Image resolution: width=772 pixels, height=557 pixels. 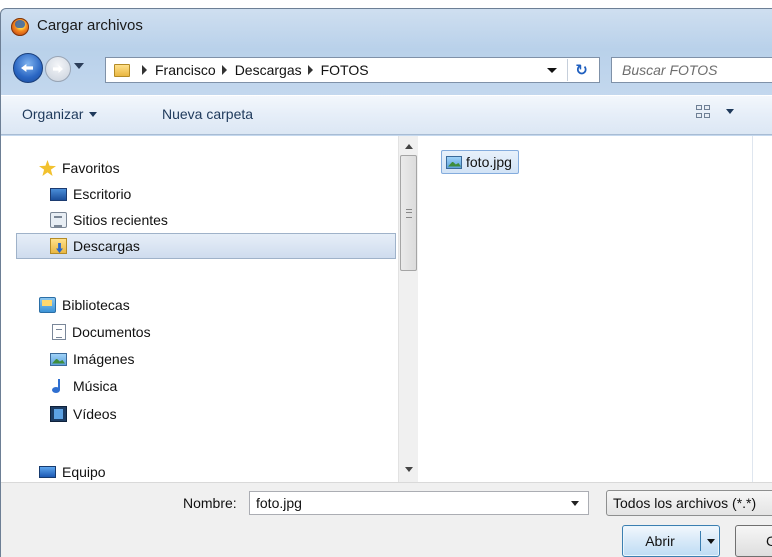 What do you see at coordinates (106, 246) in the screenshot?
I see `sidebar-item-label: Descargas` at bounding box center [106, 246].